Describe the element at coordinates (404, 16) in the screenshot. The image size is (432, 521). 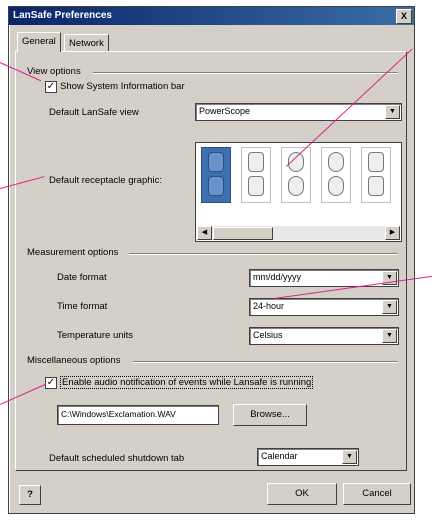
I see `close-button: X` at that location.